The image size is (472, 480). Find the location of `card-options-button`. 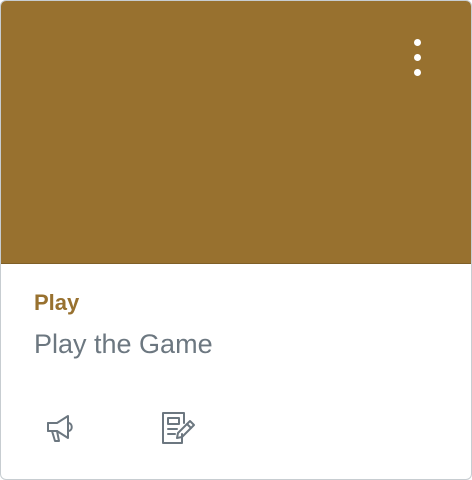

card-options-button is located at coordinates (417, 57).